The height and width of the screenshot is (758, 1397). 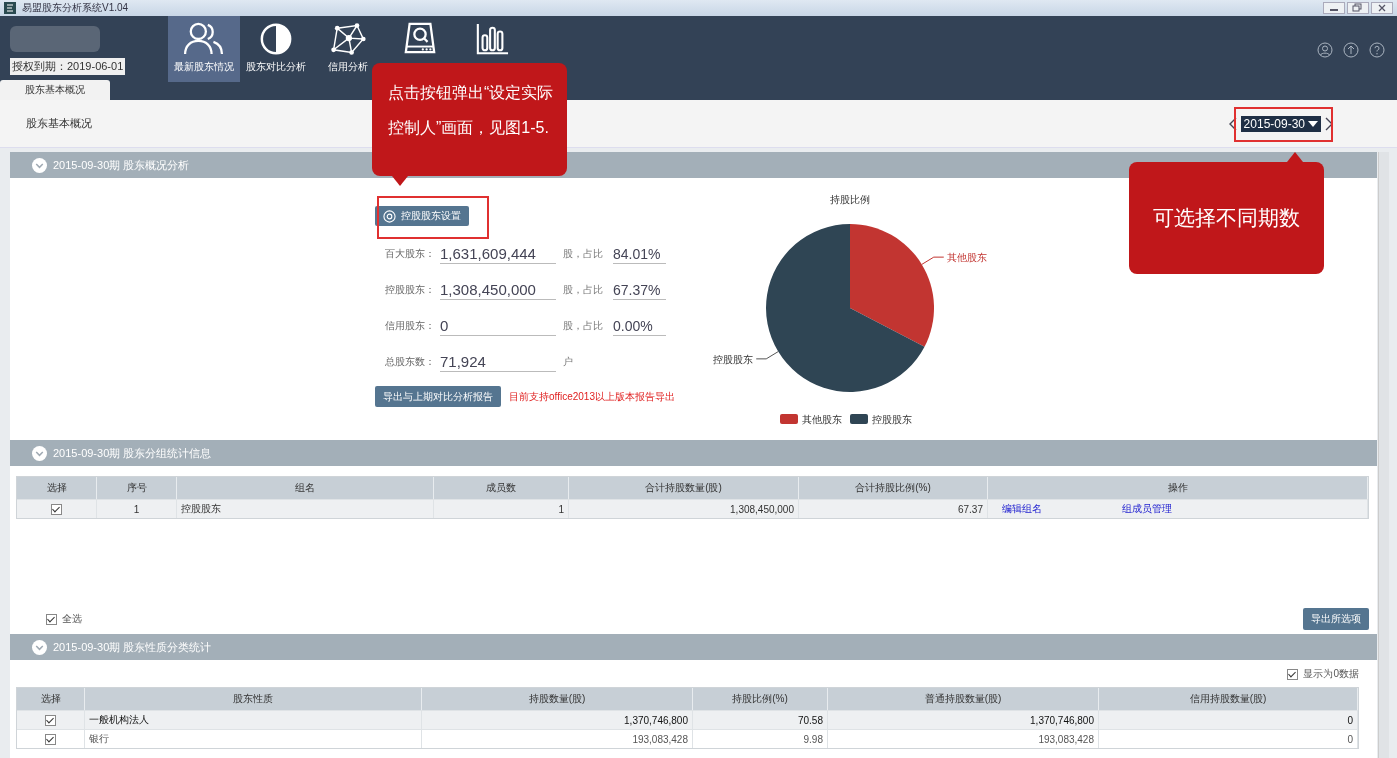 What do you see at coordinates (1382, 8) in the screenshot?
I see `close-icon` at bounding box center [1382, 8].